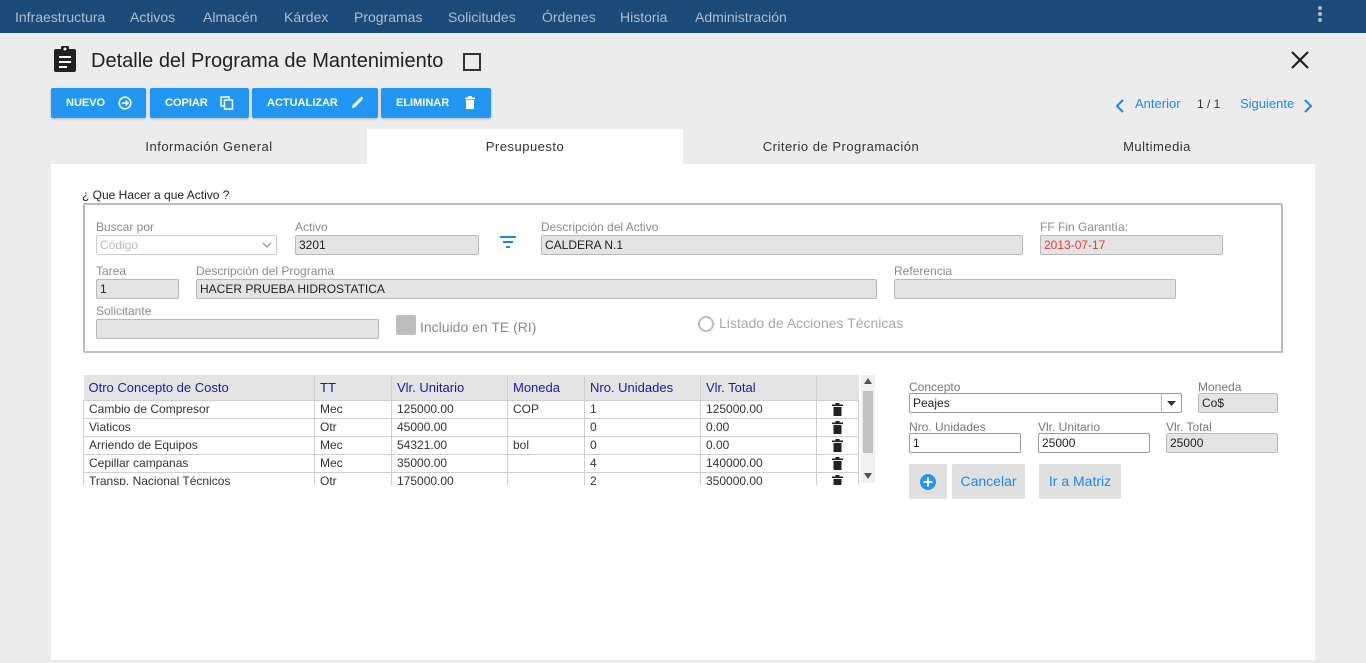  What do you see at coordinates (1222, 443) in the screenshot?
I see `vlr-total-input: 25000` at bounding box center [1222, 443].